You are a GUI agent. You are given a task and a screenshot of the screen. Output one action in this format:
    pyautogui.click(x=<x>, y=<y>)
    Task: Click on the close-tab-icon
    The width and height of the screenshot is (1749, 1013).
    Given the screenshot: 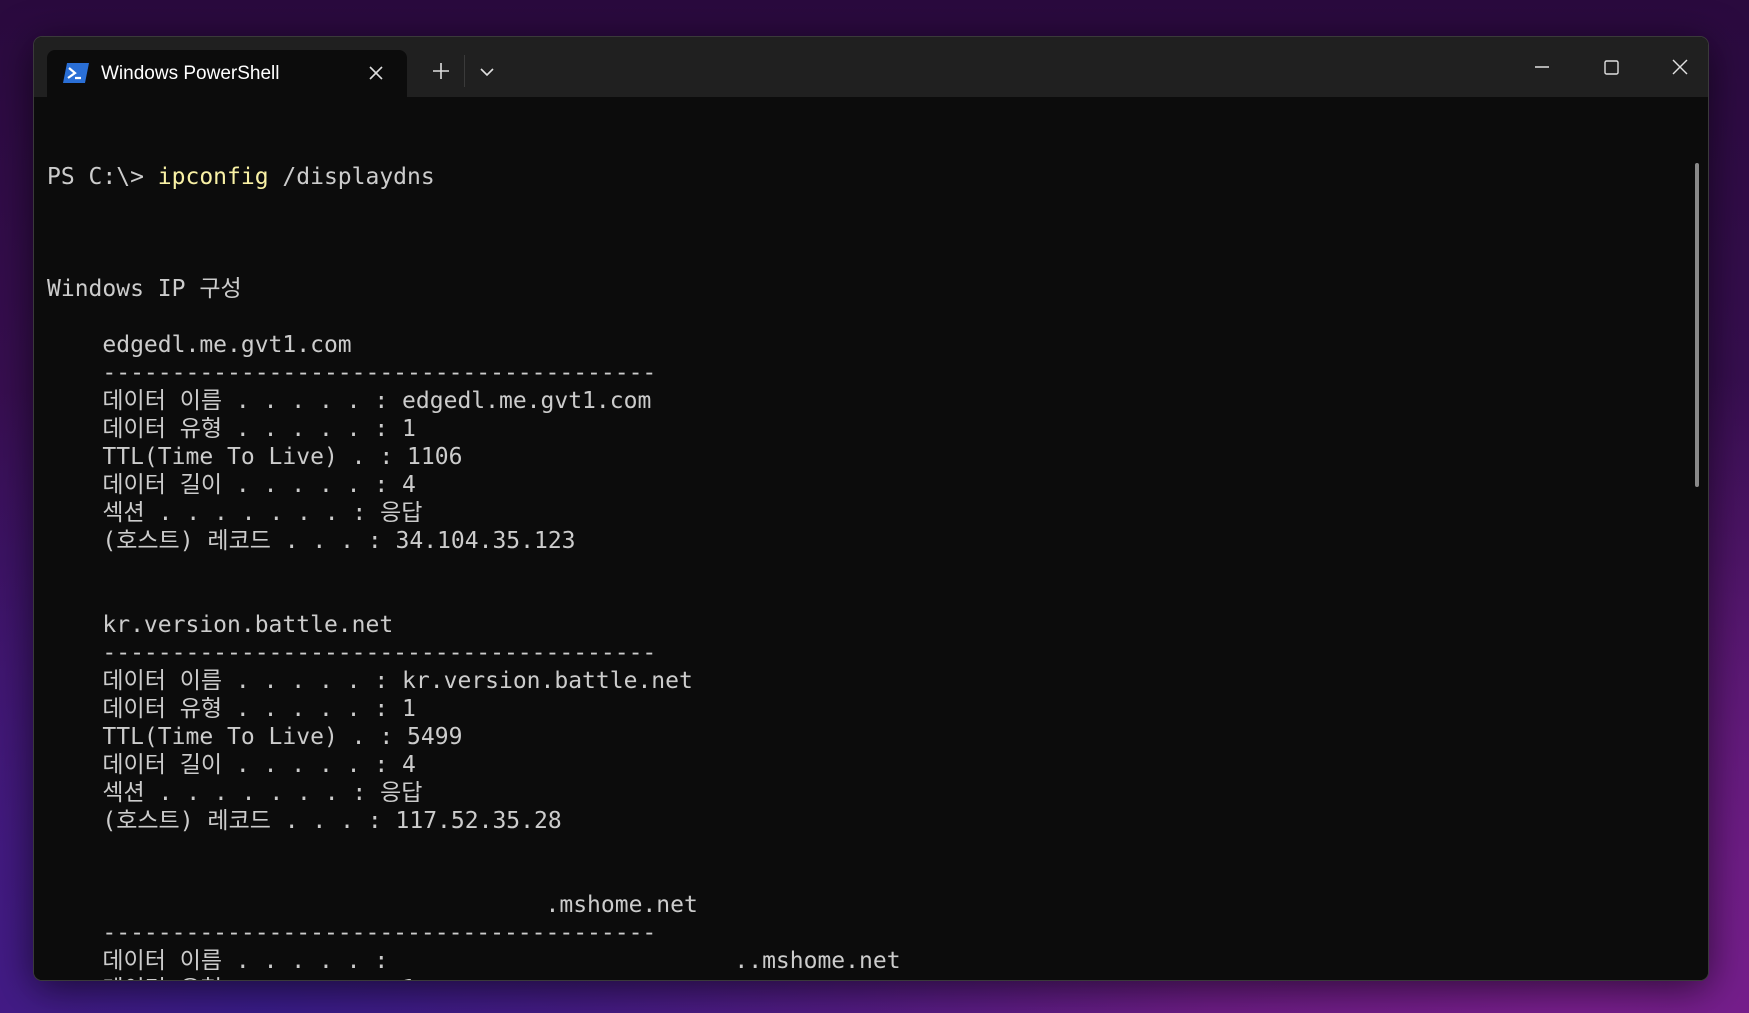 What is the action you would take?
    pyautogui.click(x=376, y=73)
    